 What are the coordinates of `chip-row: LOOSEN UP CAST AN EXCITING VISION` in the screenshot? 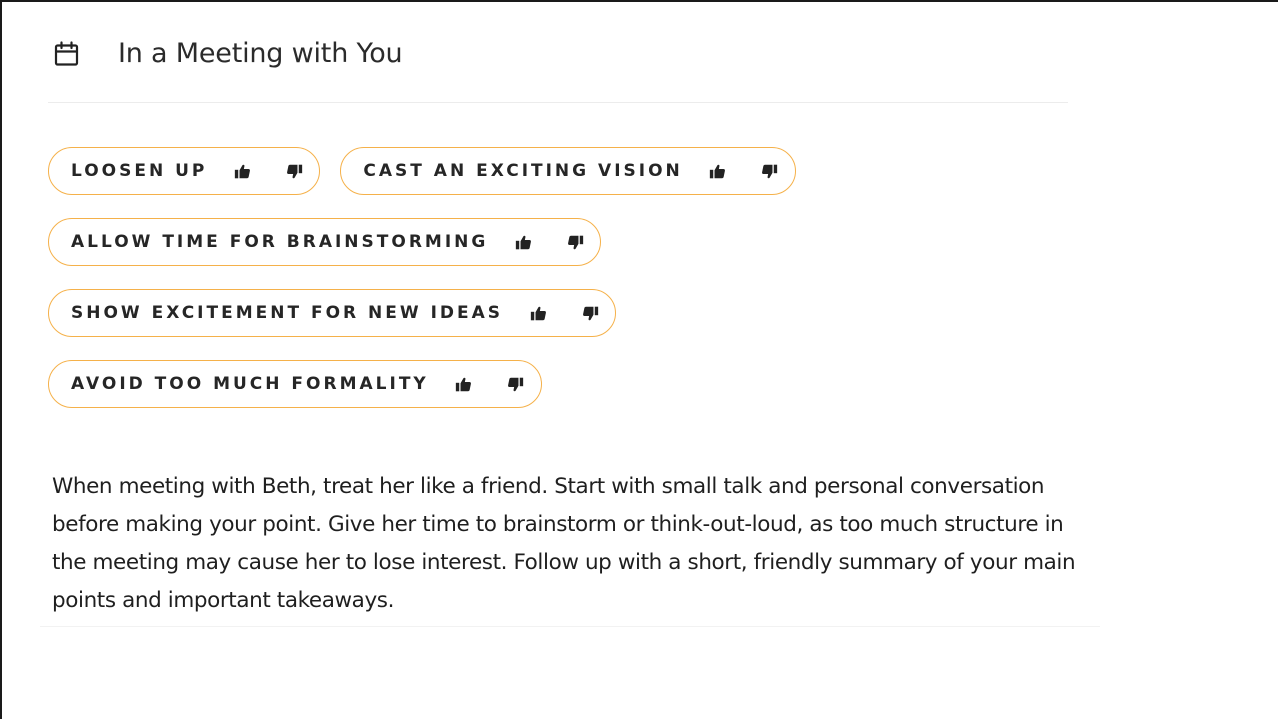 It's located at (432, 171).